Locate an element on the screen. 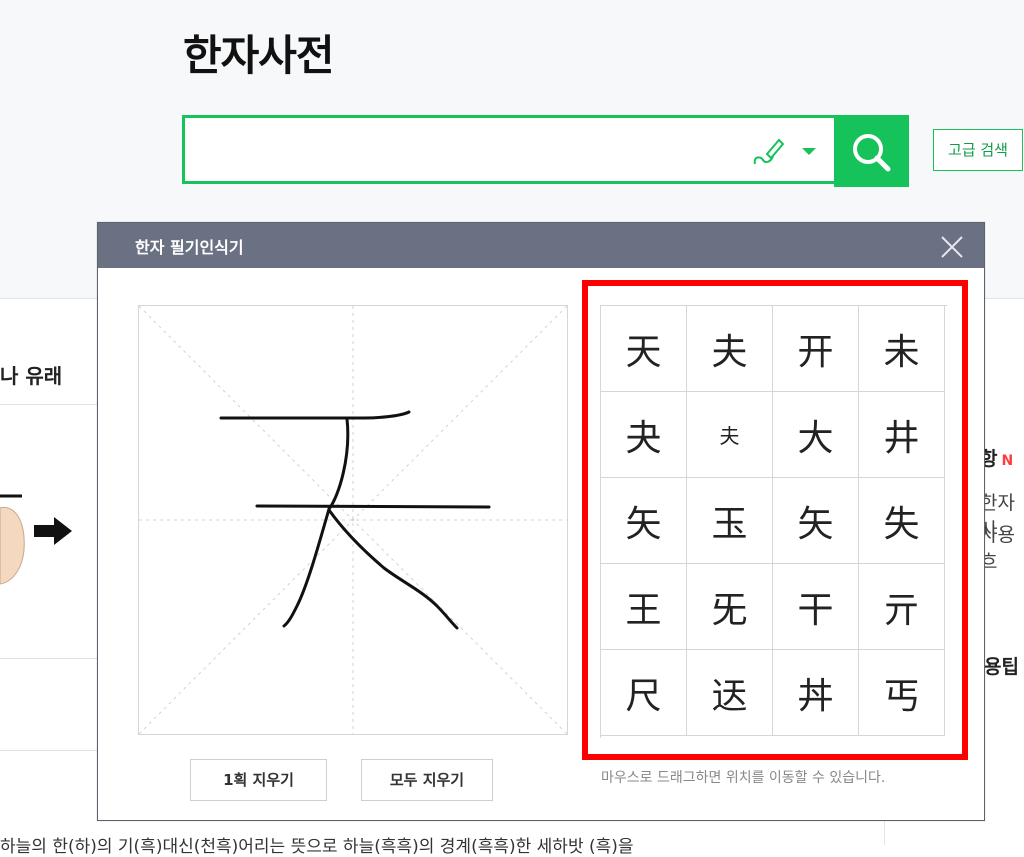 Image resolution: width=1024 pixels, height=857 pixels. candidate-cell: 夬 is located at coordinates (644, 435).